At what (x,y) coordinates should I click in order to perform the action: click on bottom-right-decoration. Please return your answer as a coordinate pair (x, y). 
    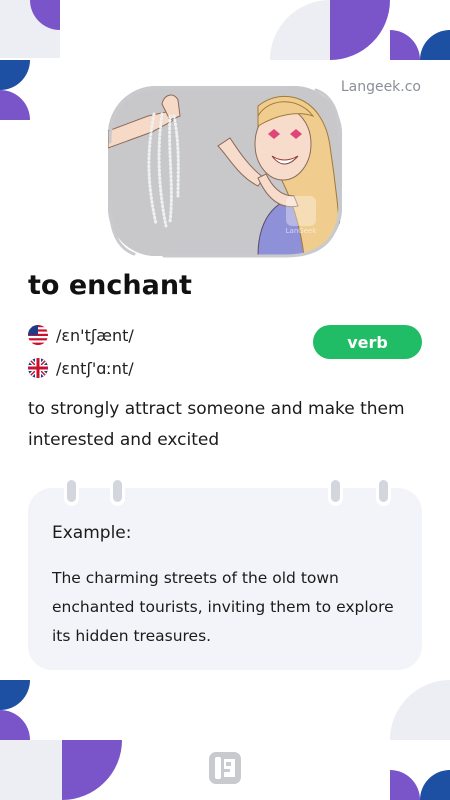
    Looking at the image, I should click on (420, 740).